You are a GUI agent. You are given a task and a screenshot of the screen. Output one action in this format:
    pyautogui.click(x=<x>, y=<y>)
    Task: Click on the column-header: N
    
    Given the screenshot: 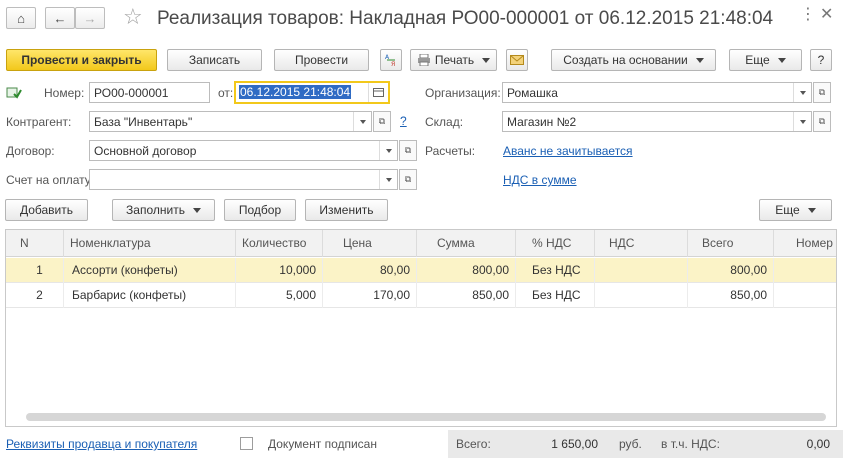 What is the action you would take?
    pyautogui.click(x=35, y=243)
    